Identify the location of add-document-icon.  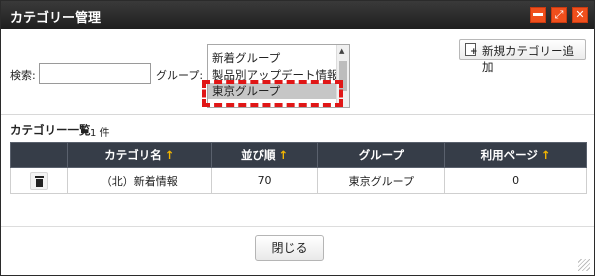
(471, 50).